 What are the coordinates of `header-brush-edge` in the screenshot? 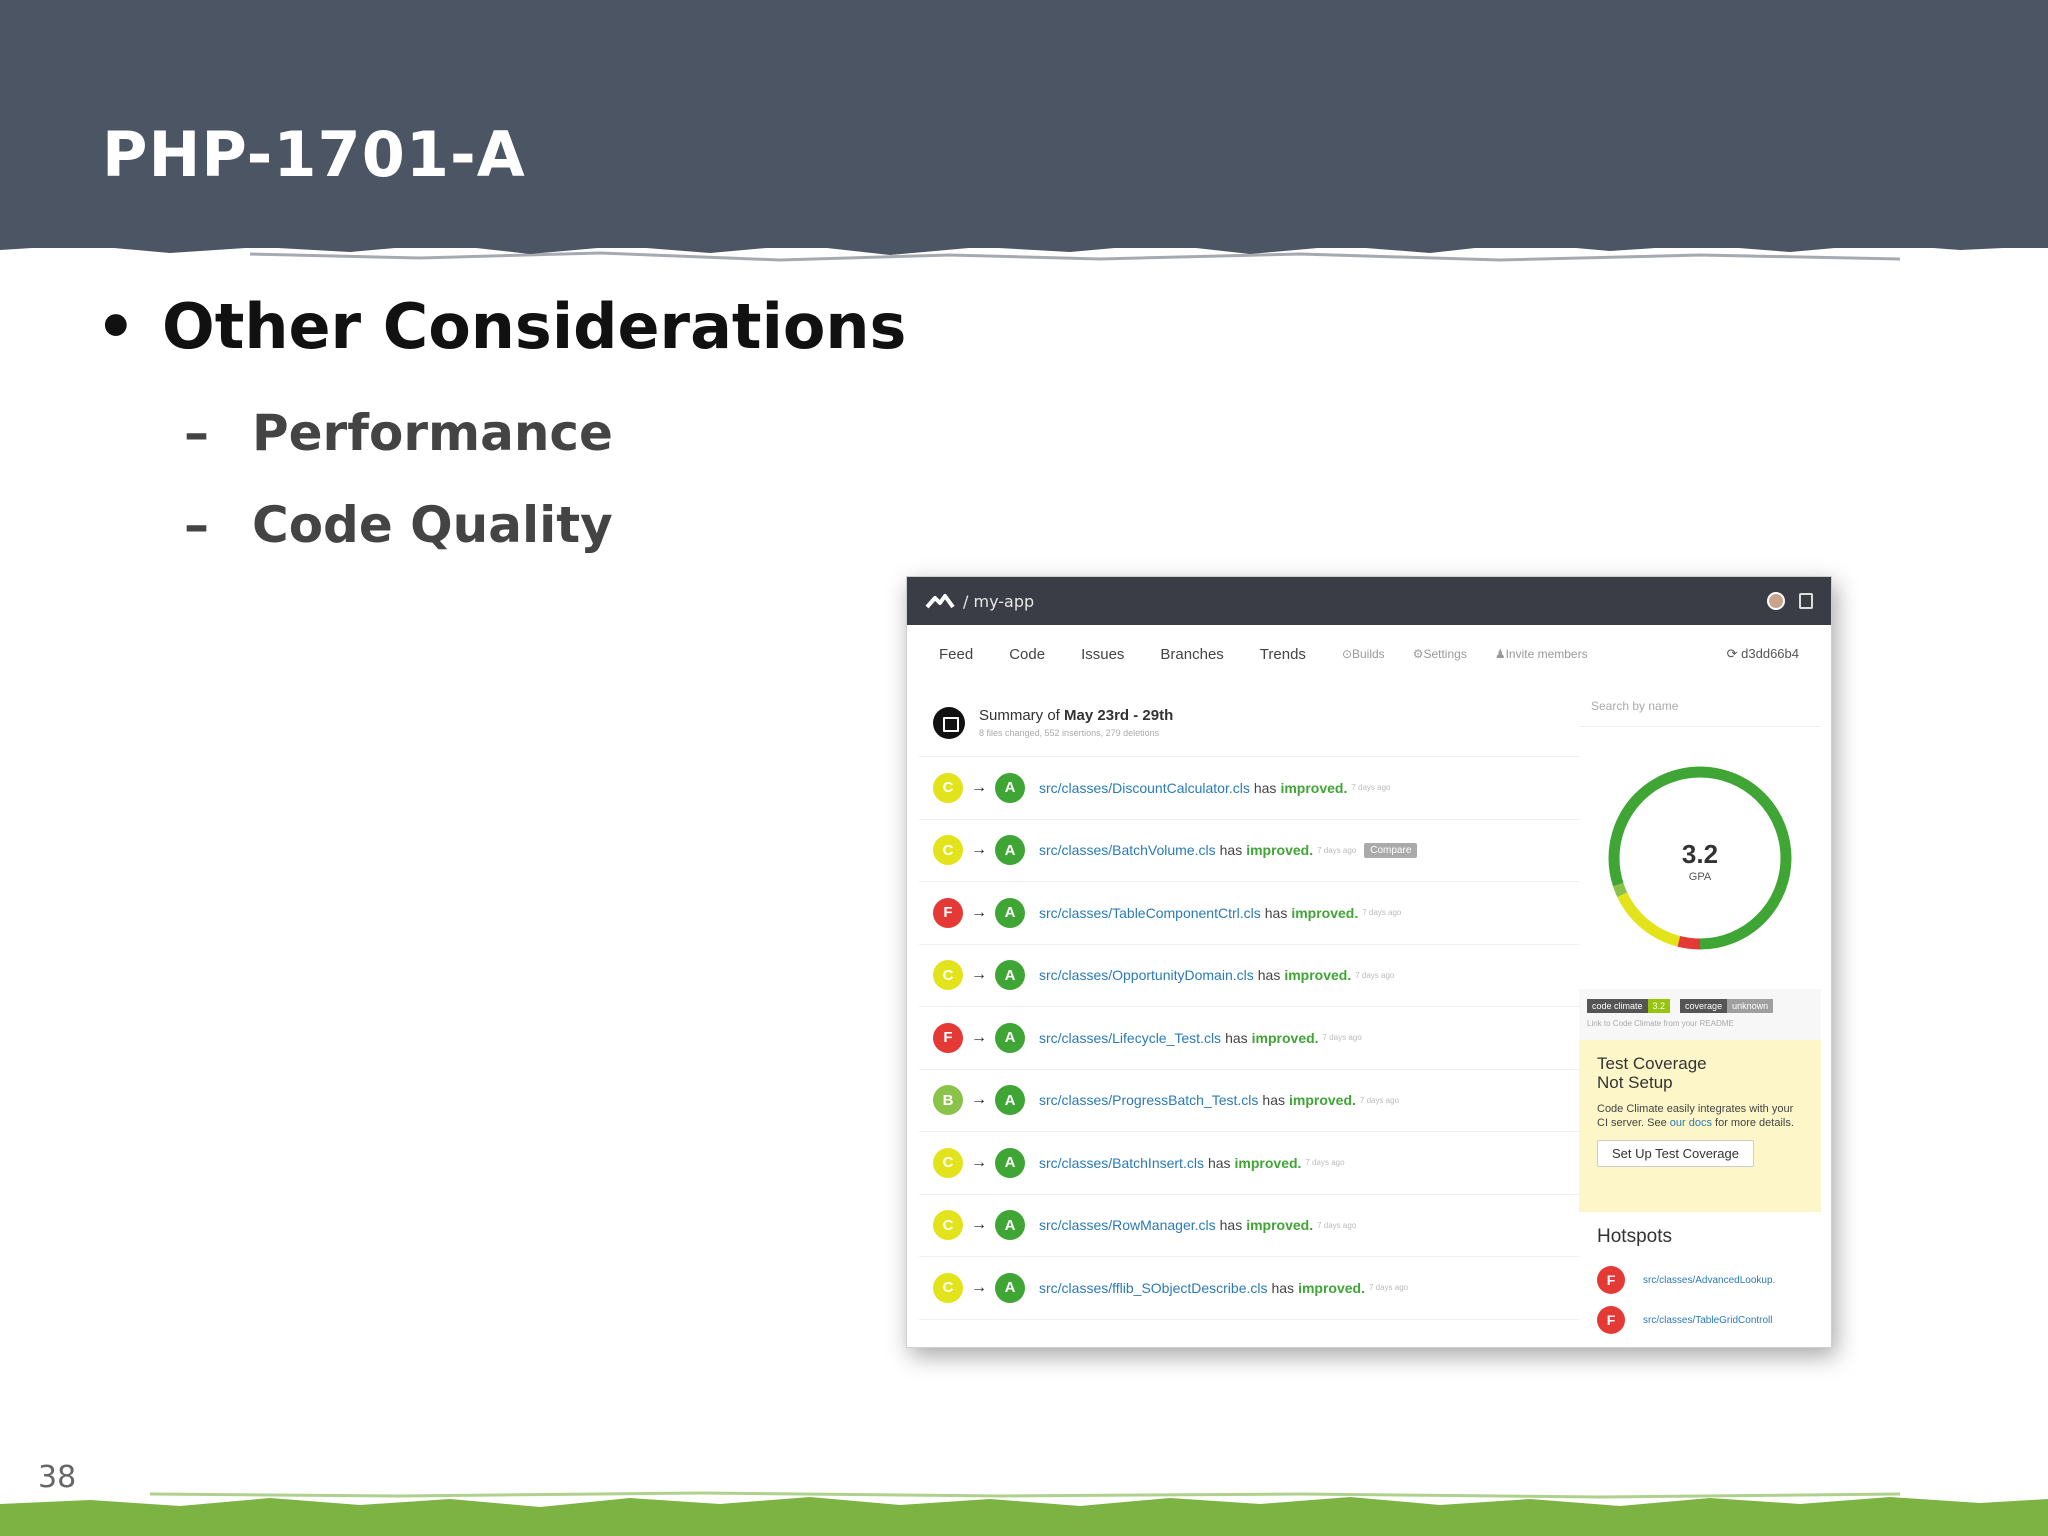 It's located at (1024, 244).